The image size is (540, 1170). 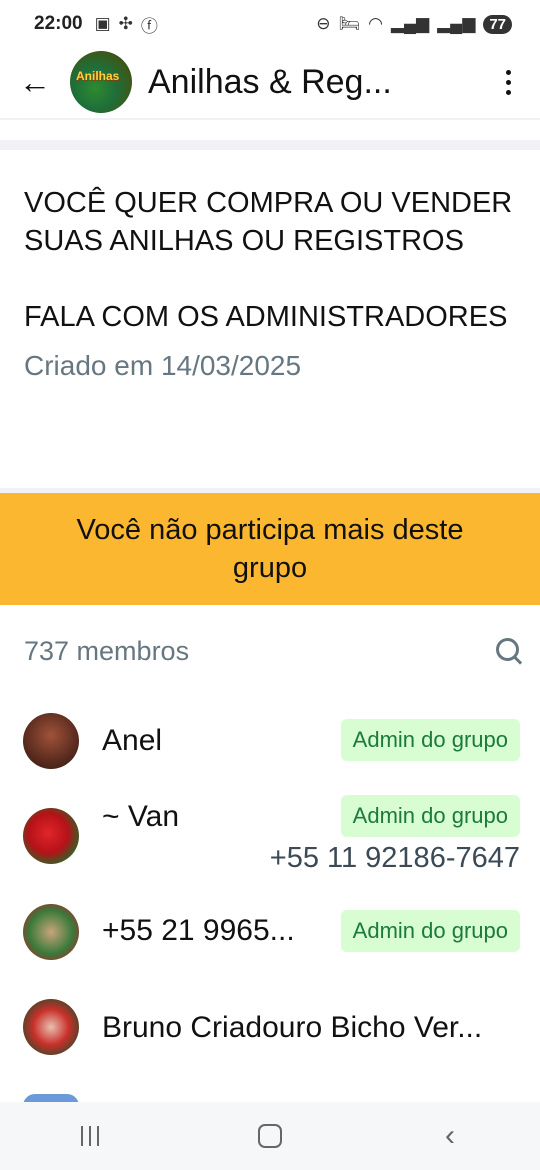 I want to click on not-participant-banner: Você não participa mais deste grupo, so click(x=270, y=549).